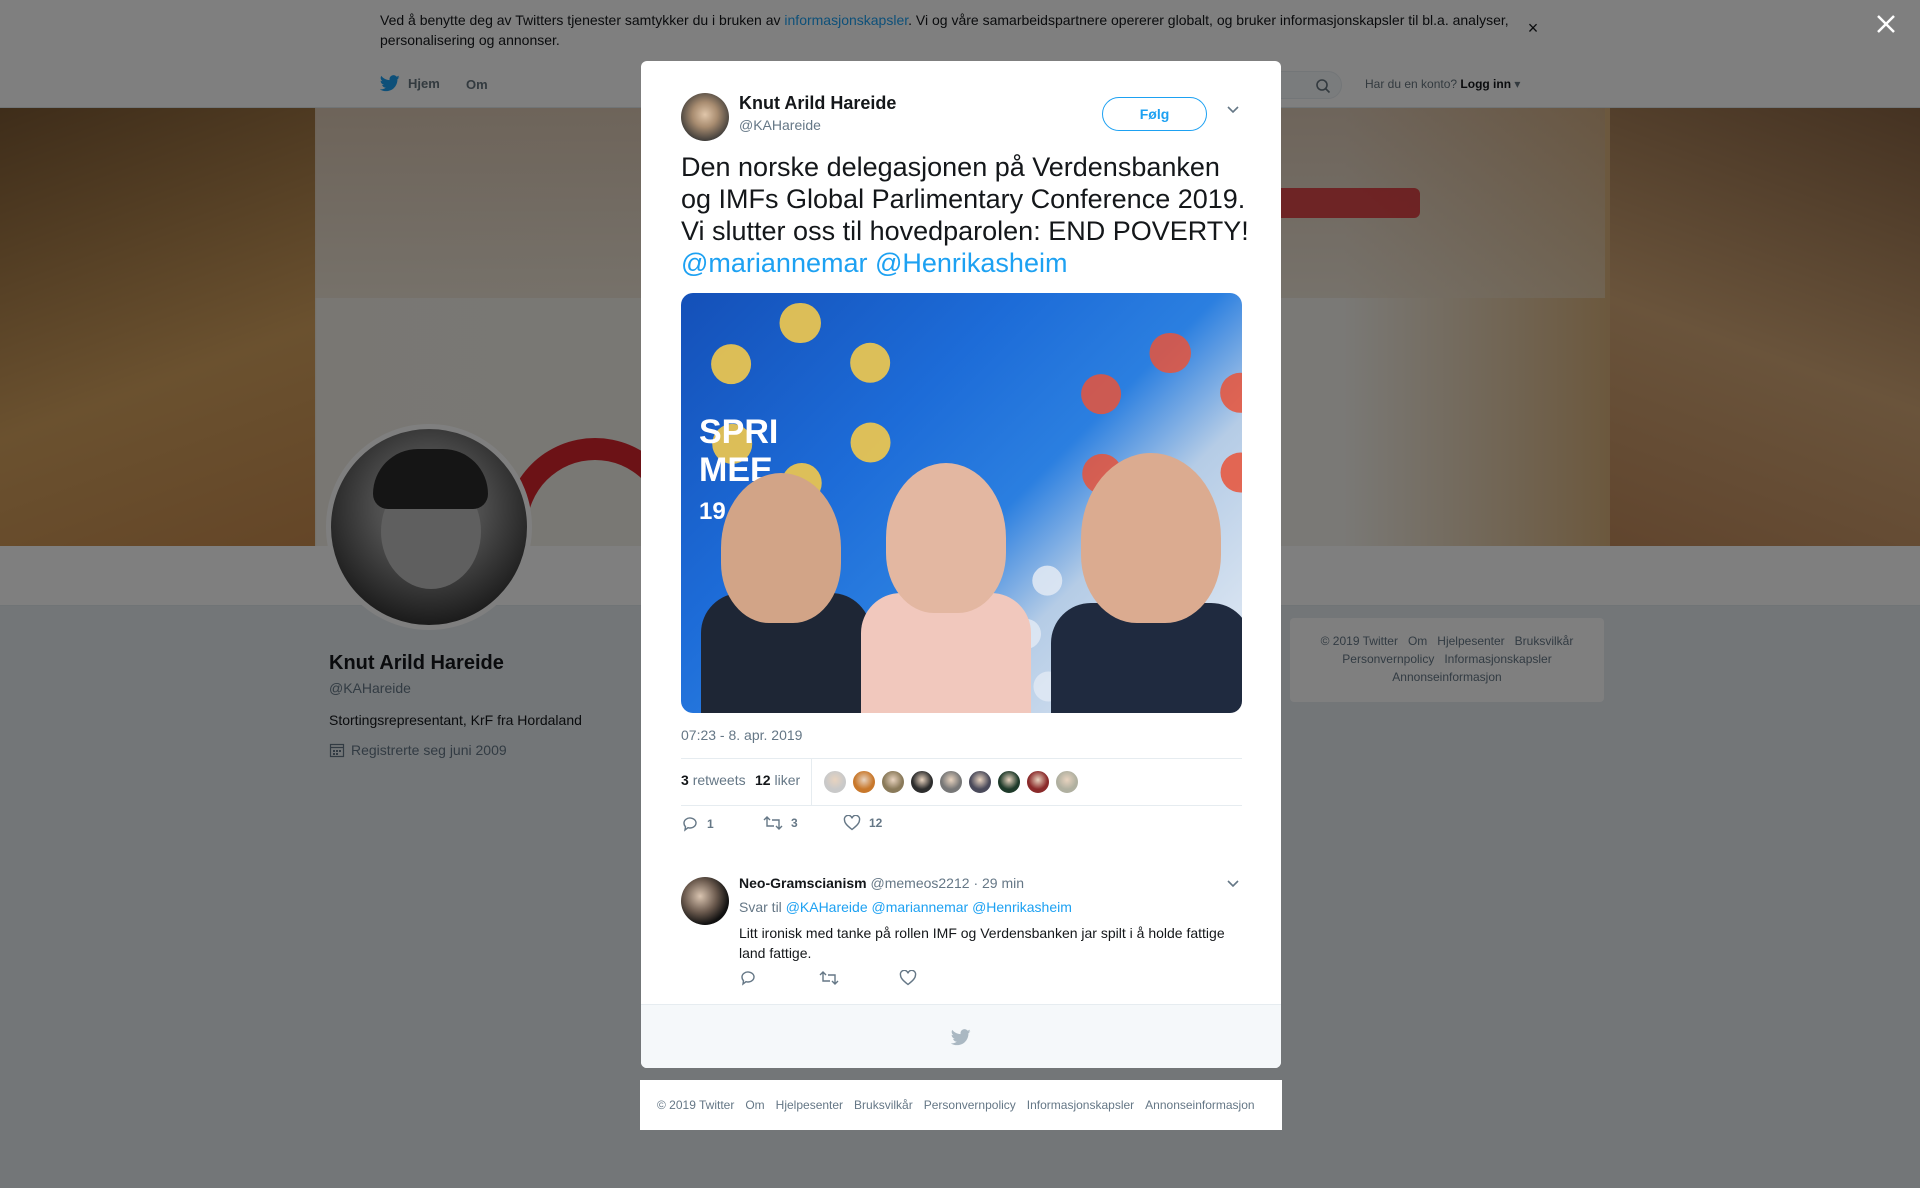 Image resolution: width=1920 pixels, height=1188 pixels. What do you see at coordinates (961, 503) in the screenshot?
I see `tweet-photo: SPRI MEE 19 | W` at bounding box center [961, 503].